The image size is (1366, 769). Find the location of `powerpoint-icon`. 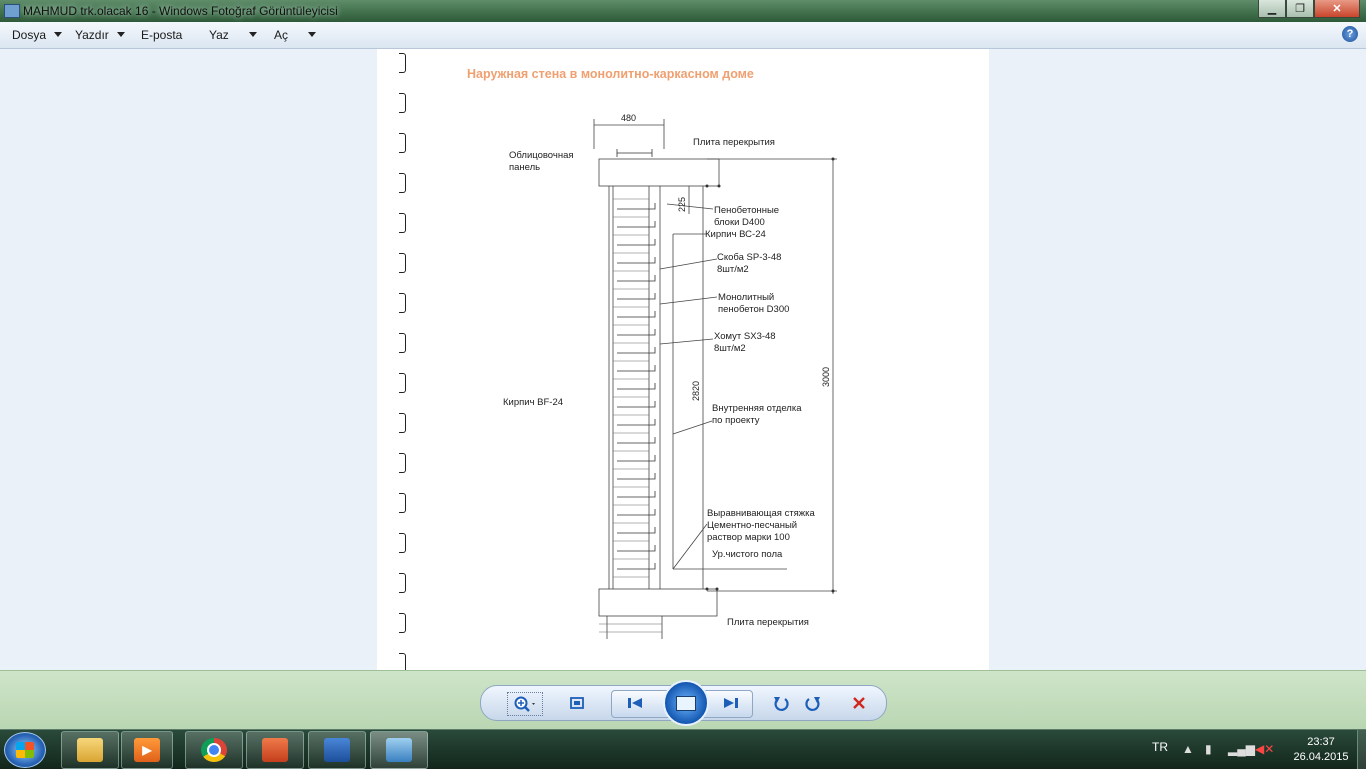

powerpoint-icon is located at coordinates (275, 750).